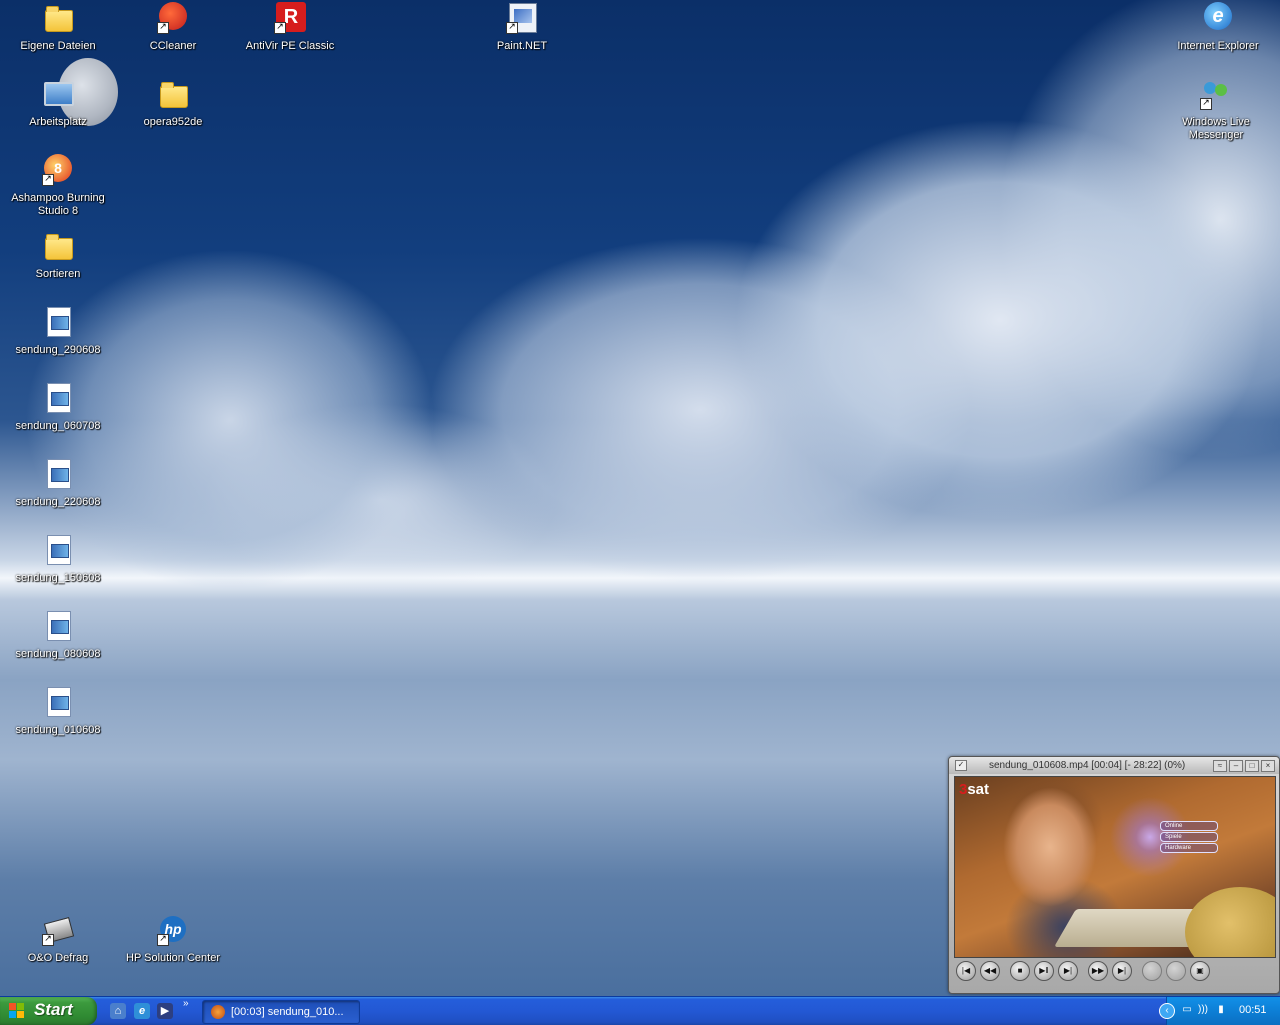  What do you see at coordinates (1236, 766) in the screenshot?
I see `minimize-icon: –` at bounding box center [1236, 766].